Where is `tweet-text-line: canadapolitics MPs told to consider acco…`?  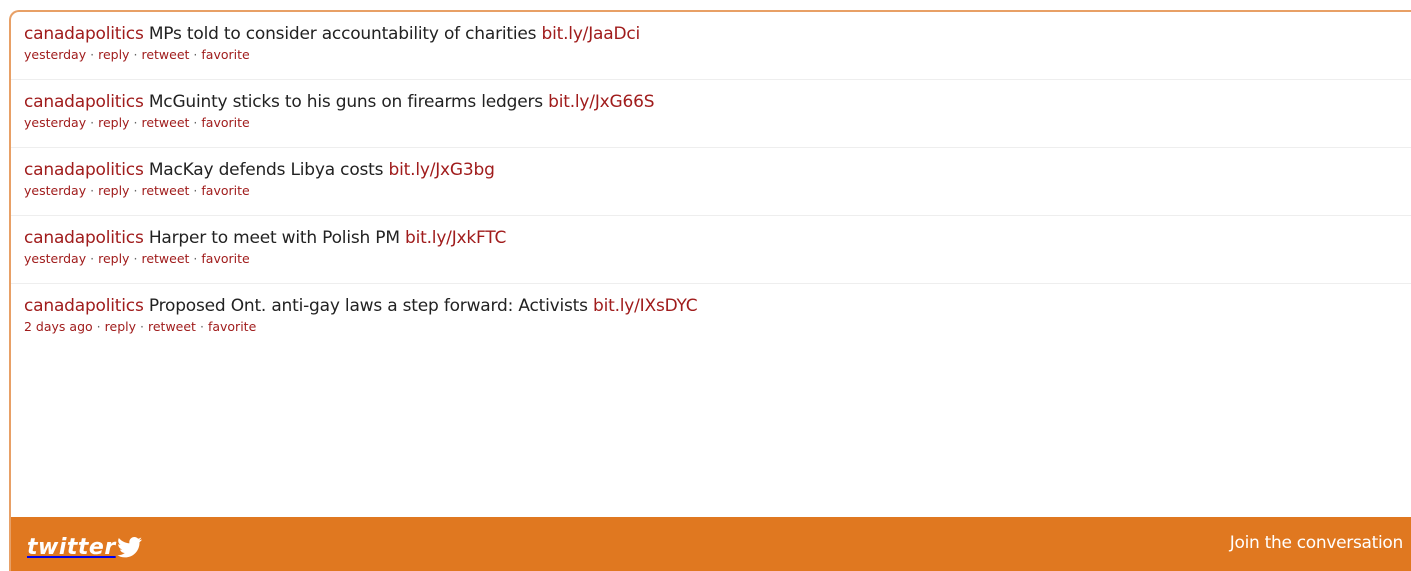 tweet-text-line: canadapolitics MPs told to consider acco… is located at coordinates (717, 34).